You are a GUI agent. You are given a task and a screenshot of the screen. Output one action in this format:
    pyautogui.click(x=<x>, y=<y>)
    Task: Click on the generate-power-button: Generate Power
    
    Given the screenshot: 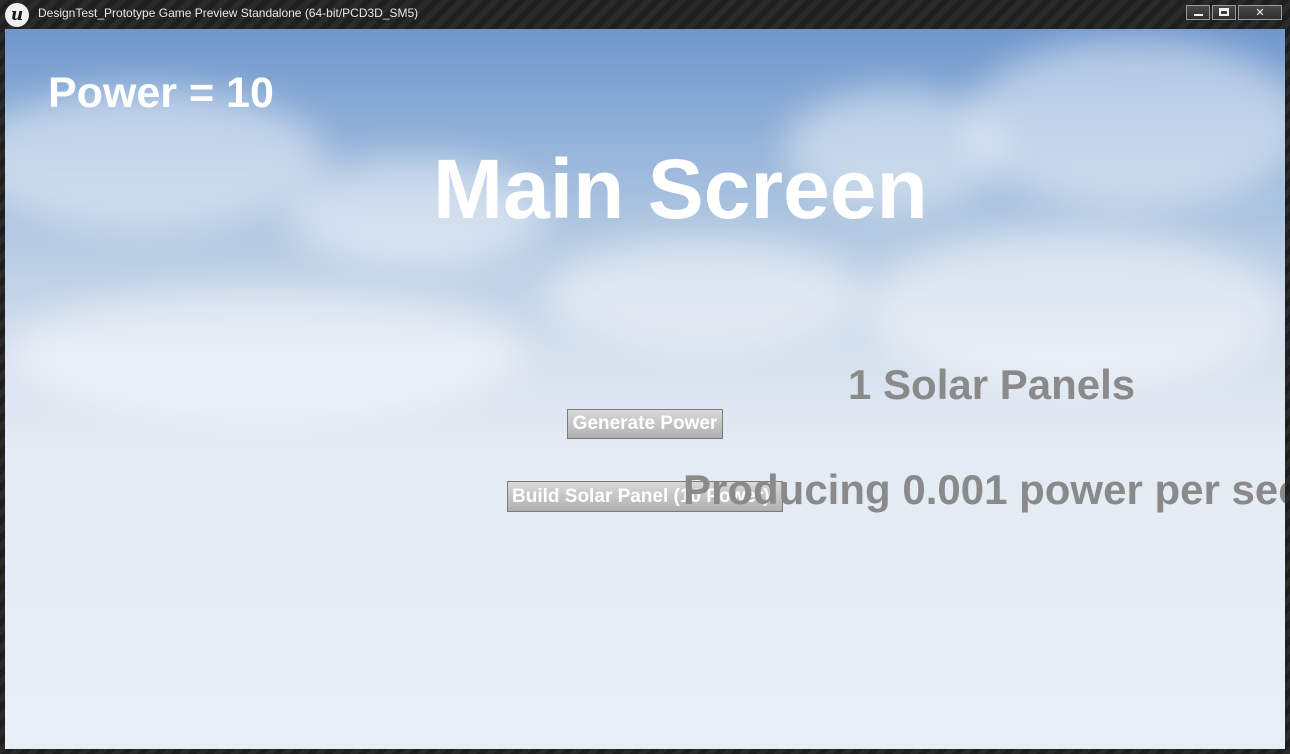 What is the action you would take?
    pyautogui.click(x=645, y=424)
    